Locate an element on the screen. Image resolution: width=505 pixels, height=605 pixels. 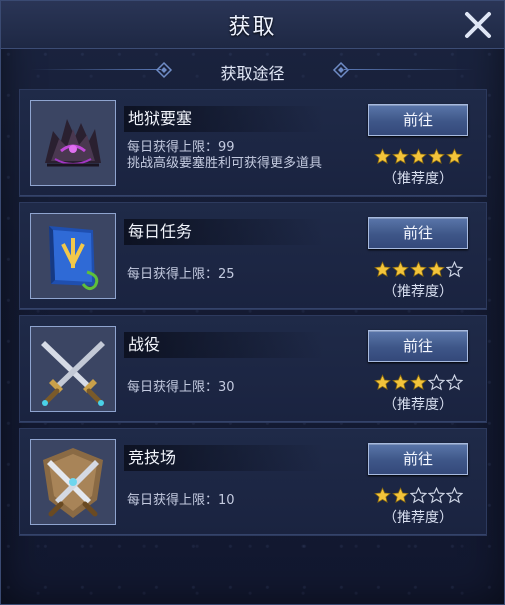
dialog-title: 获取 is located at coordinates (252, 27).